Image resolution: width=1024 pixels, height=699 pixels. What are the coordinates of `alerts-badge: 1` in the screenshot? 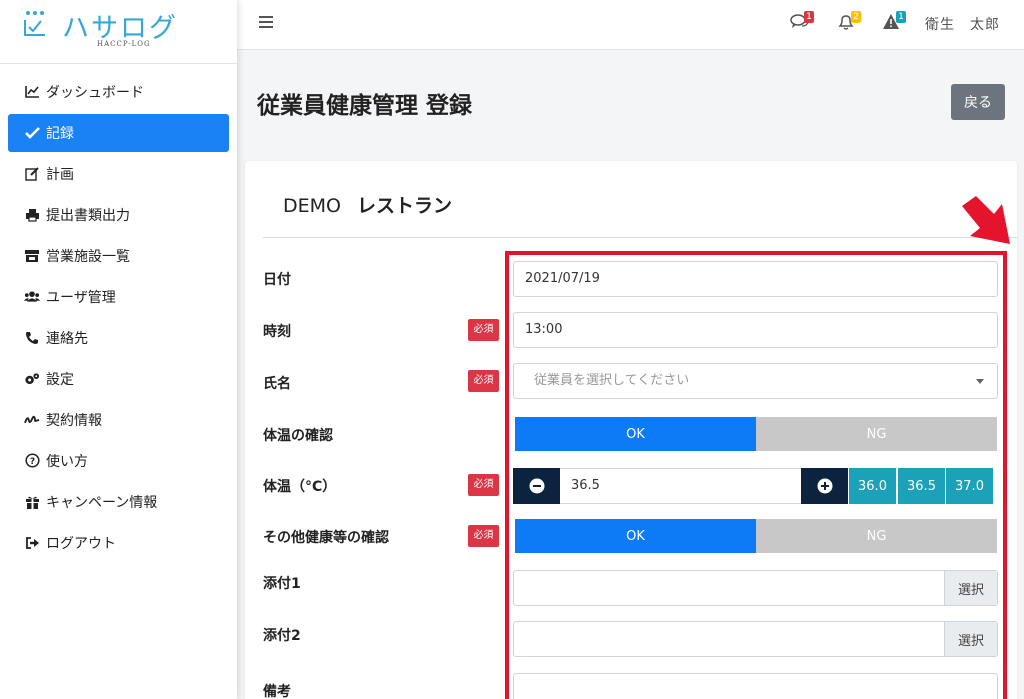 It's located at (901, 17).